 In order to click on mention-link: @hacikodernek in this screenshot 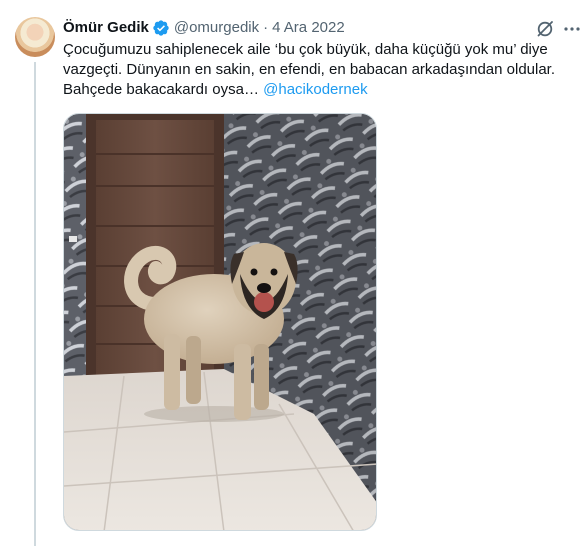, I will do `click(315, 89)`.